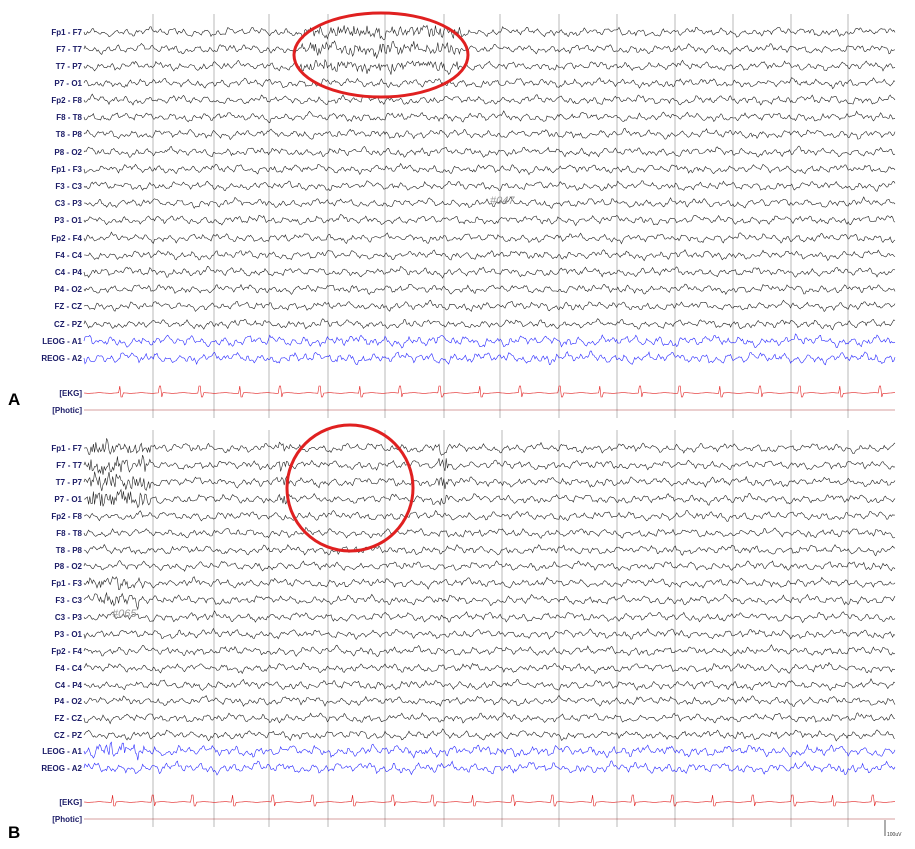  What do you see at coordinates (14, 399) in the screenshot?
I see `panel-a-letter: A` at bounding box center [14, 399].